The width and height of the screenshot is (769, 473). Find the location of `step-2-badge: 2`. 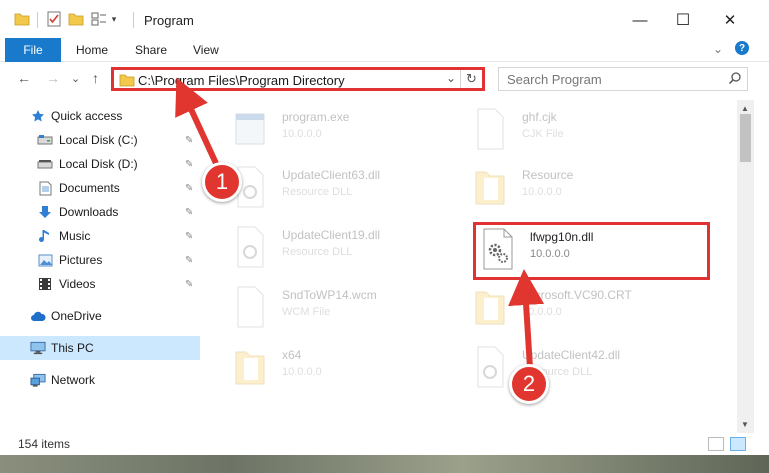

step-2-badge: 2 is located at coordinates (529, 384).